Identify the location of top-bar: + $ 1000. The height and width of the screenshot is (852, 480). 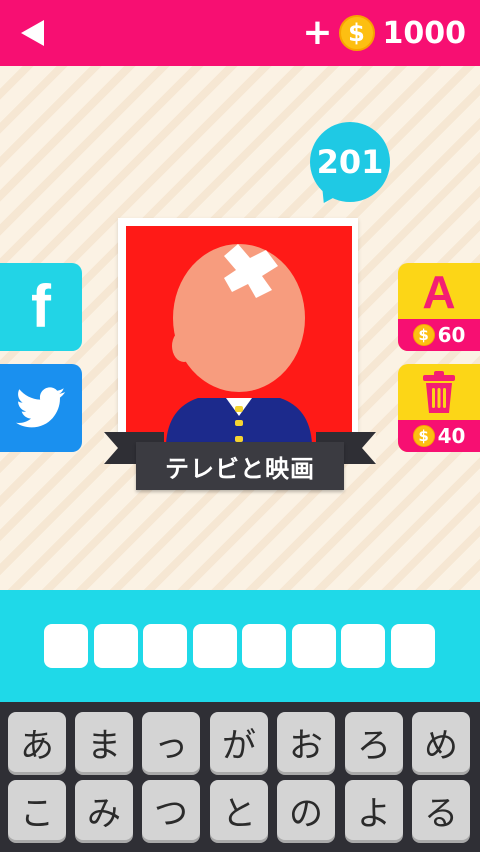
(240, 33).